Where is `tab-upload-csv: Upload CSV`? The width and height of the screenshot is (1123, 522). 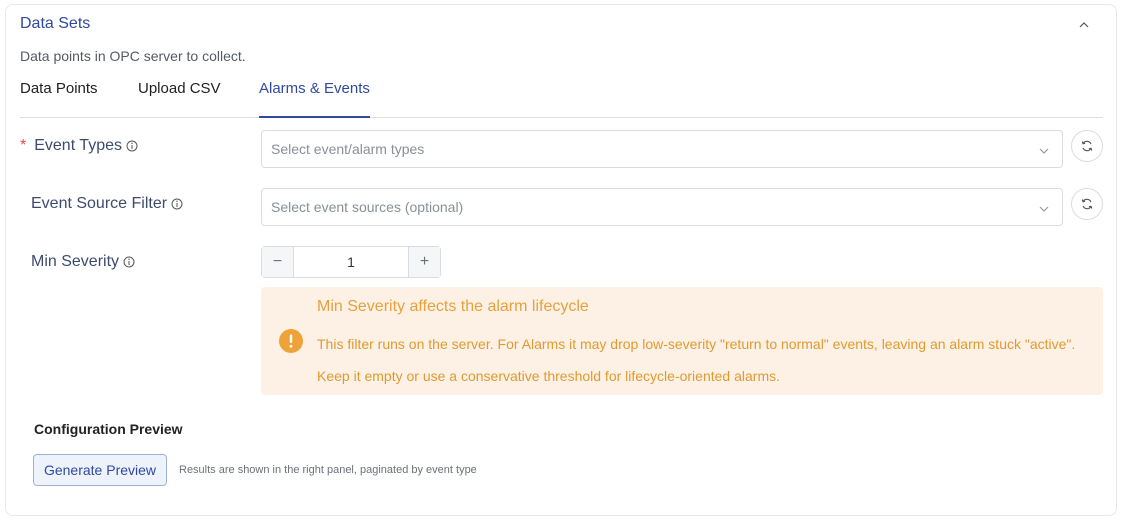
tab-upload-csv: Upload CSV is located at coordinates (179, 99).